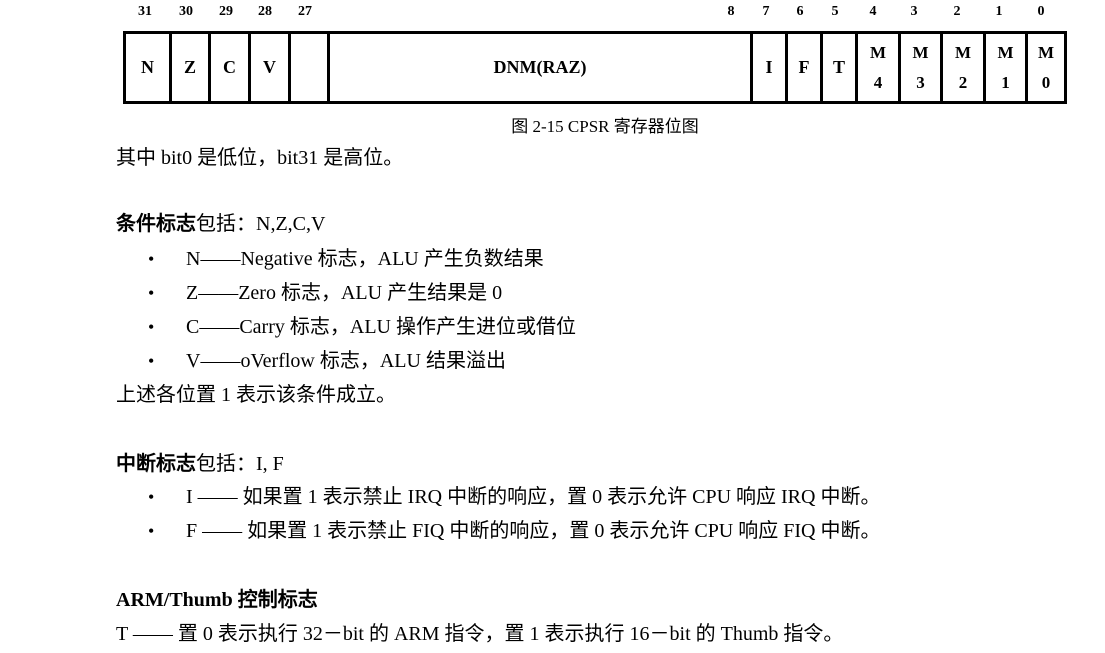  I want to click on interrupt-flags-heading: 中断标志包括：I, F, so click(200, 464).